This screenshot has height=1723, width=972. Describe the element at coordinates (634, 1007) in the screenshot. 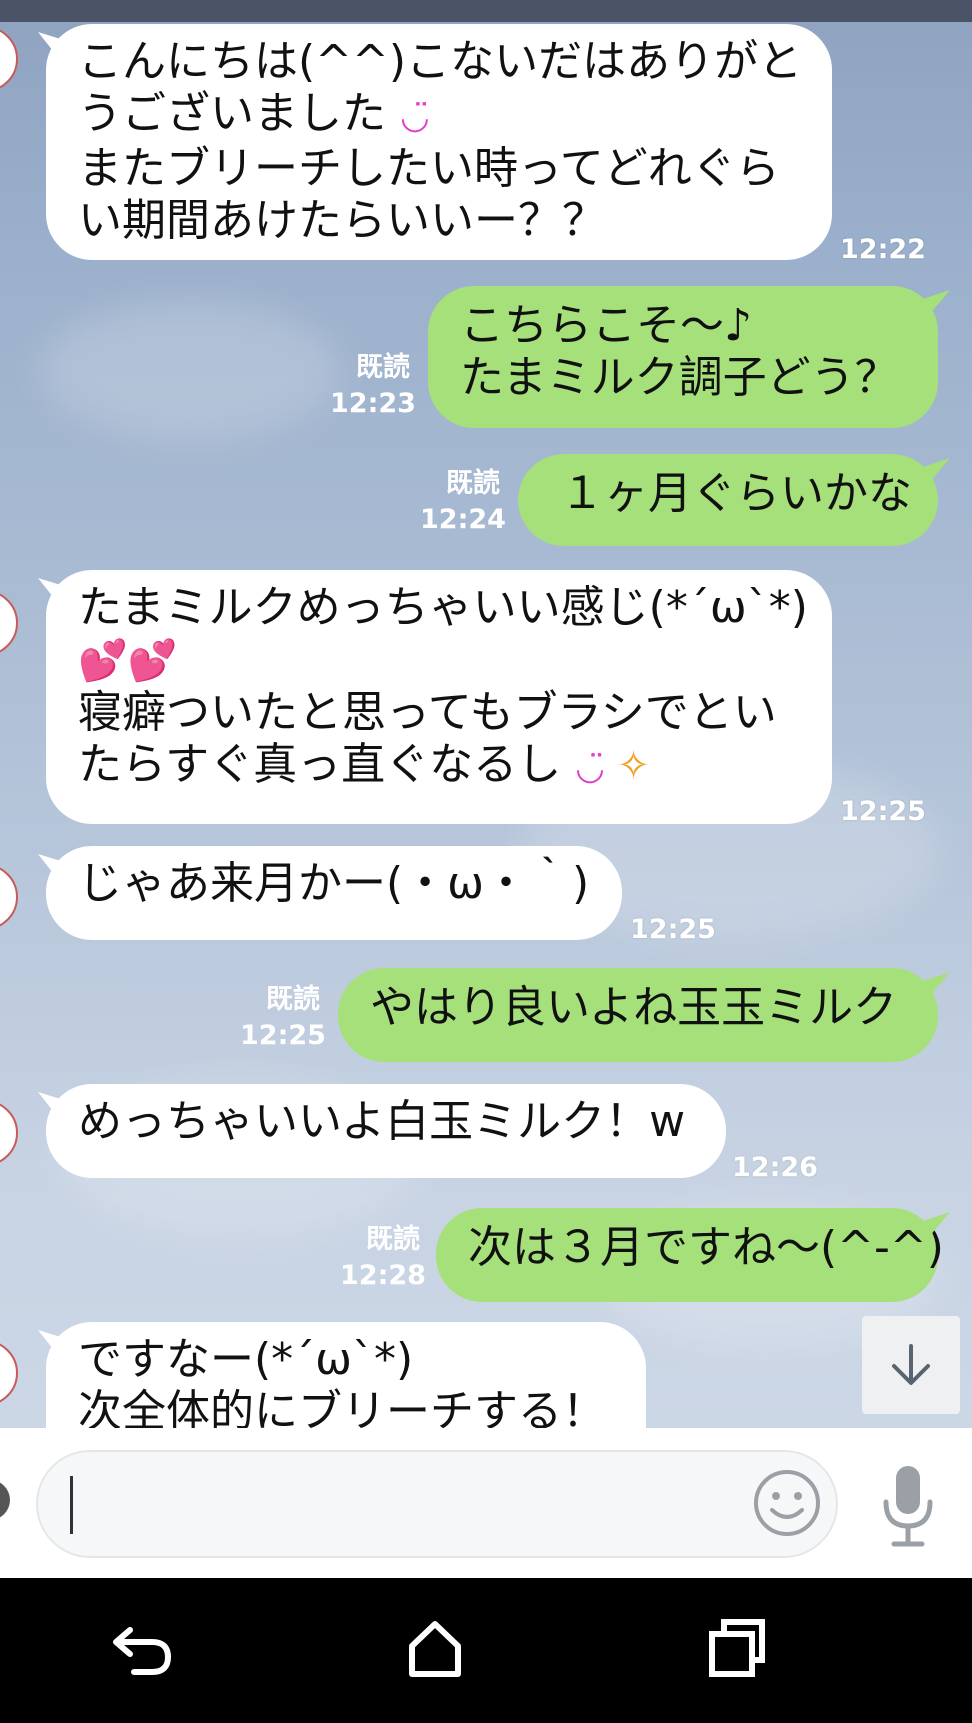

I see `message-text: やはり良いよね玉玉ミルク` at that location.